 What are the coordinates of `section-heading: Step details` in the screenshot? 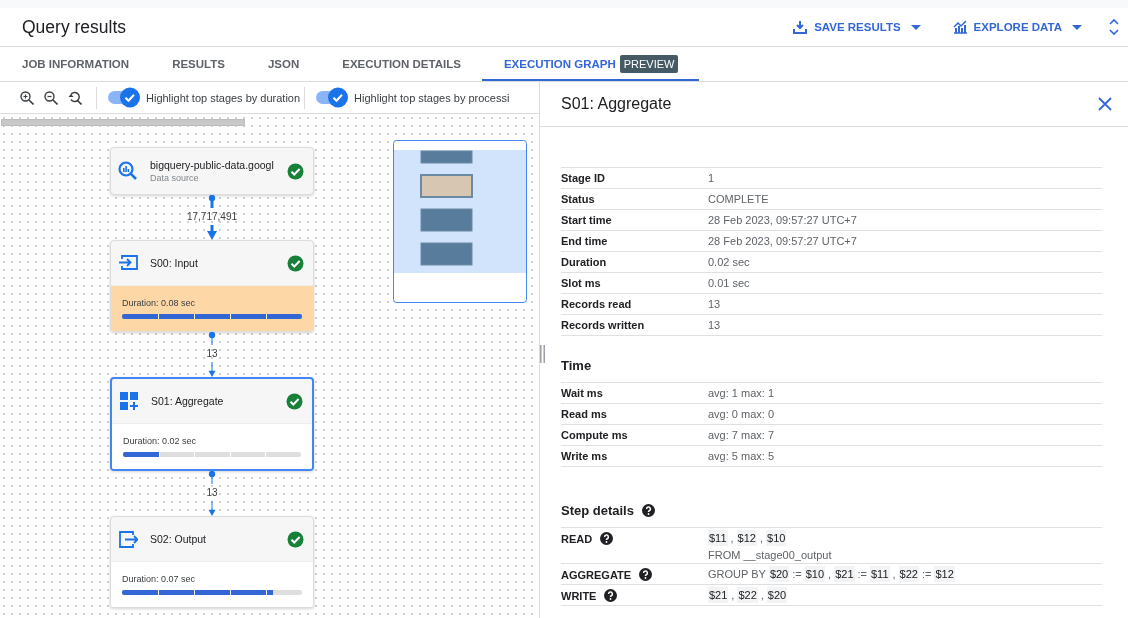 It's located at (597, 510).